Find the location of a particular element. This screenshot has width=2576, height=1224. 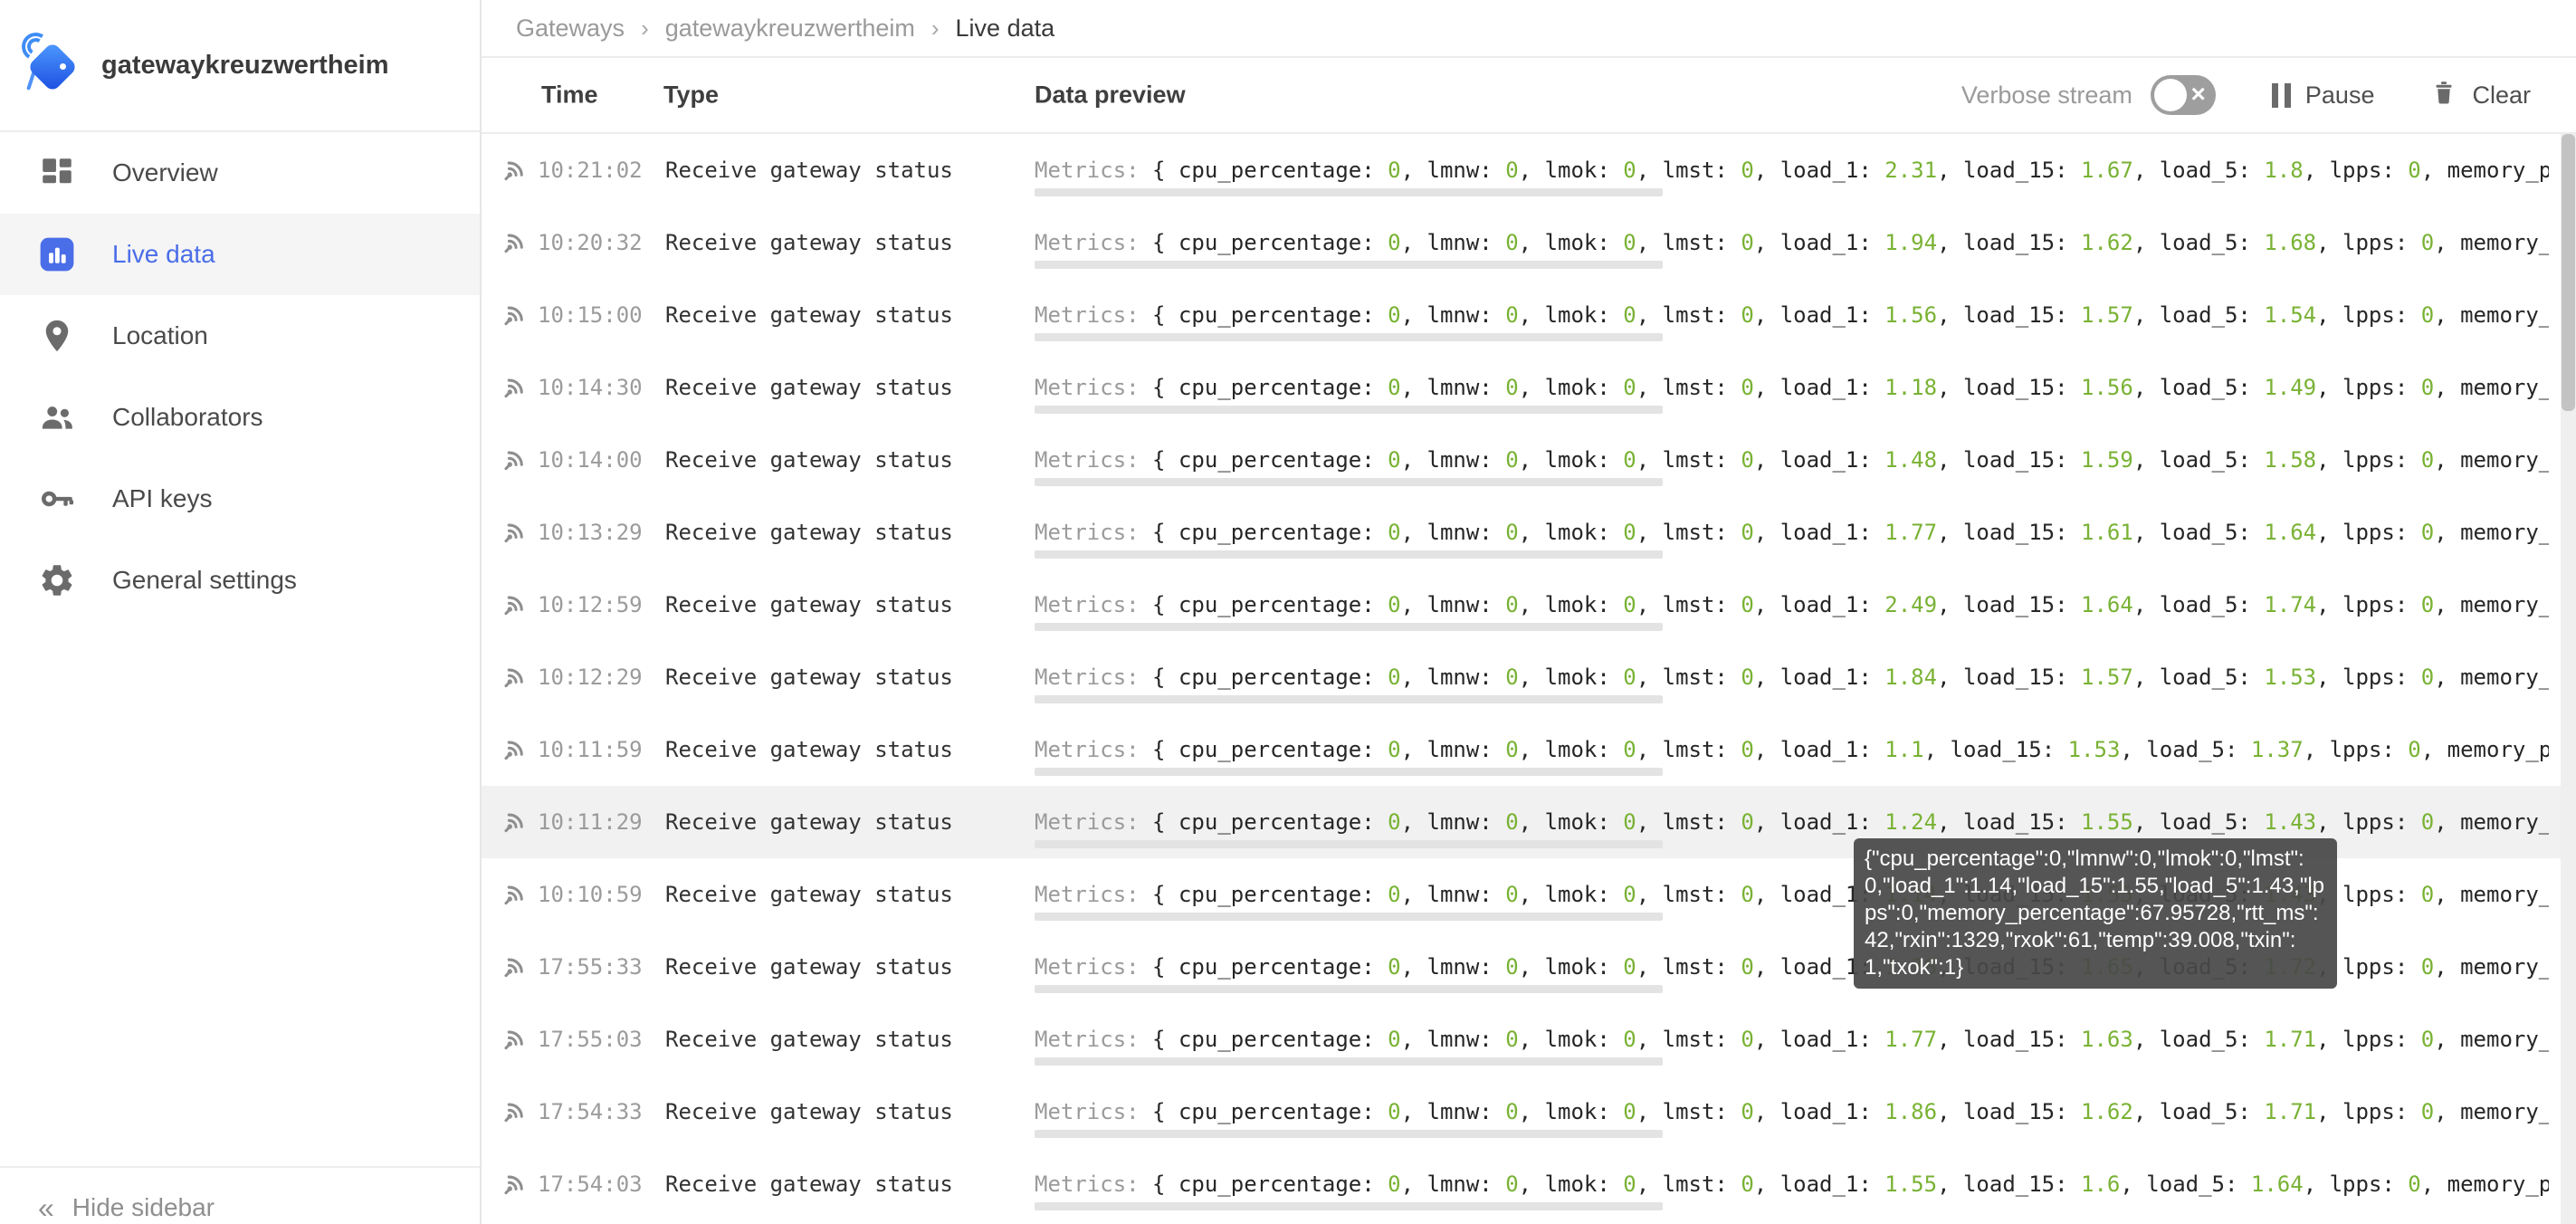

gateway-title: gatewaykreuzwertheim is located at coordinates (245, 65).